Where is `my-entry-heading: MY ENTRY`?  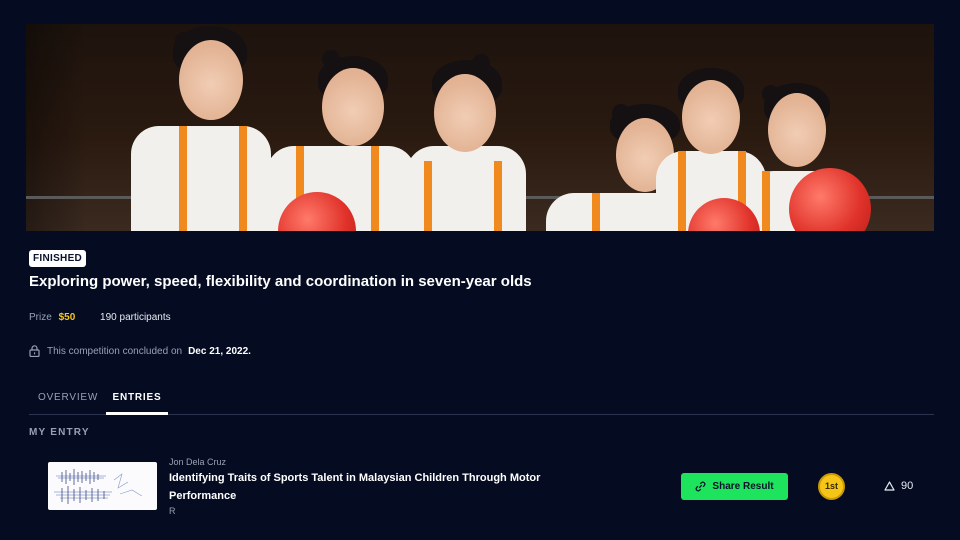 my-entry-heading: MY ENTRY is located at coordinates (59, 432).